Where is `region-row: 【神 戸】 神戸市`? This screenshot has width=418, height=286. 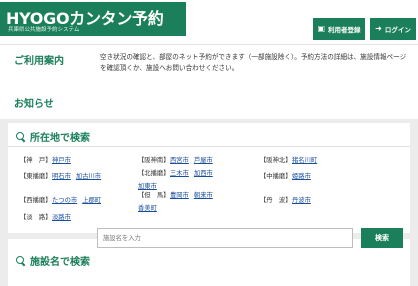
region-row: 【神 戸】 神戸市 is located at coordinates (45, 159).